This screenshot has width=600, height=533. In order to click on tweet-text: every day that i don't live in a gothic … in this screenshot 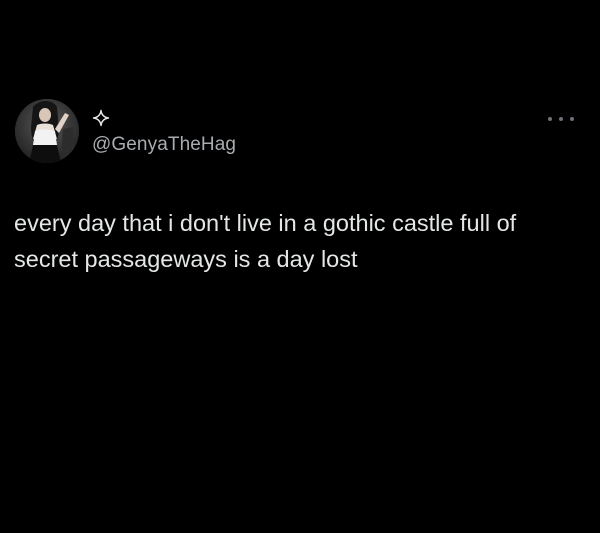, I will do `click(265, 241)`.